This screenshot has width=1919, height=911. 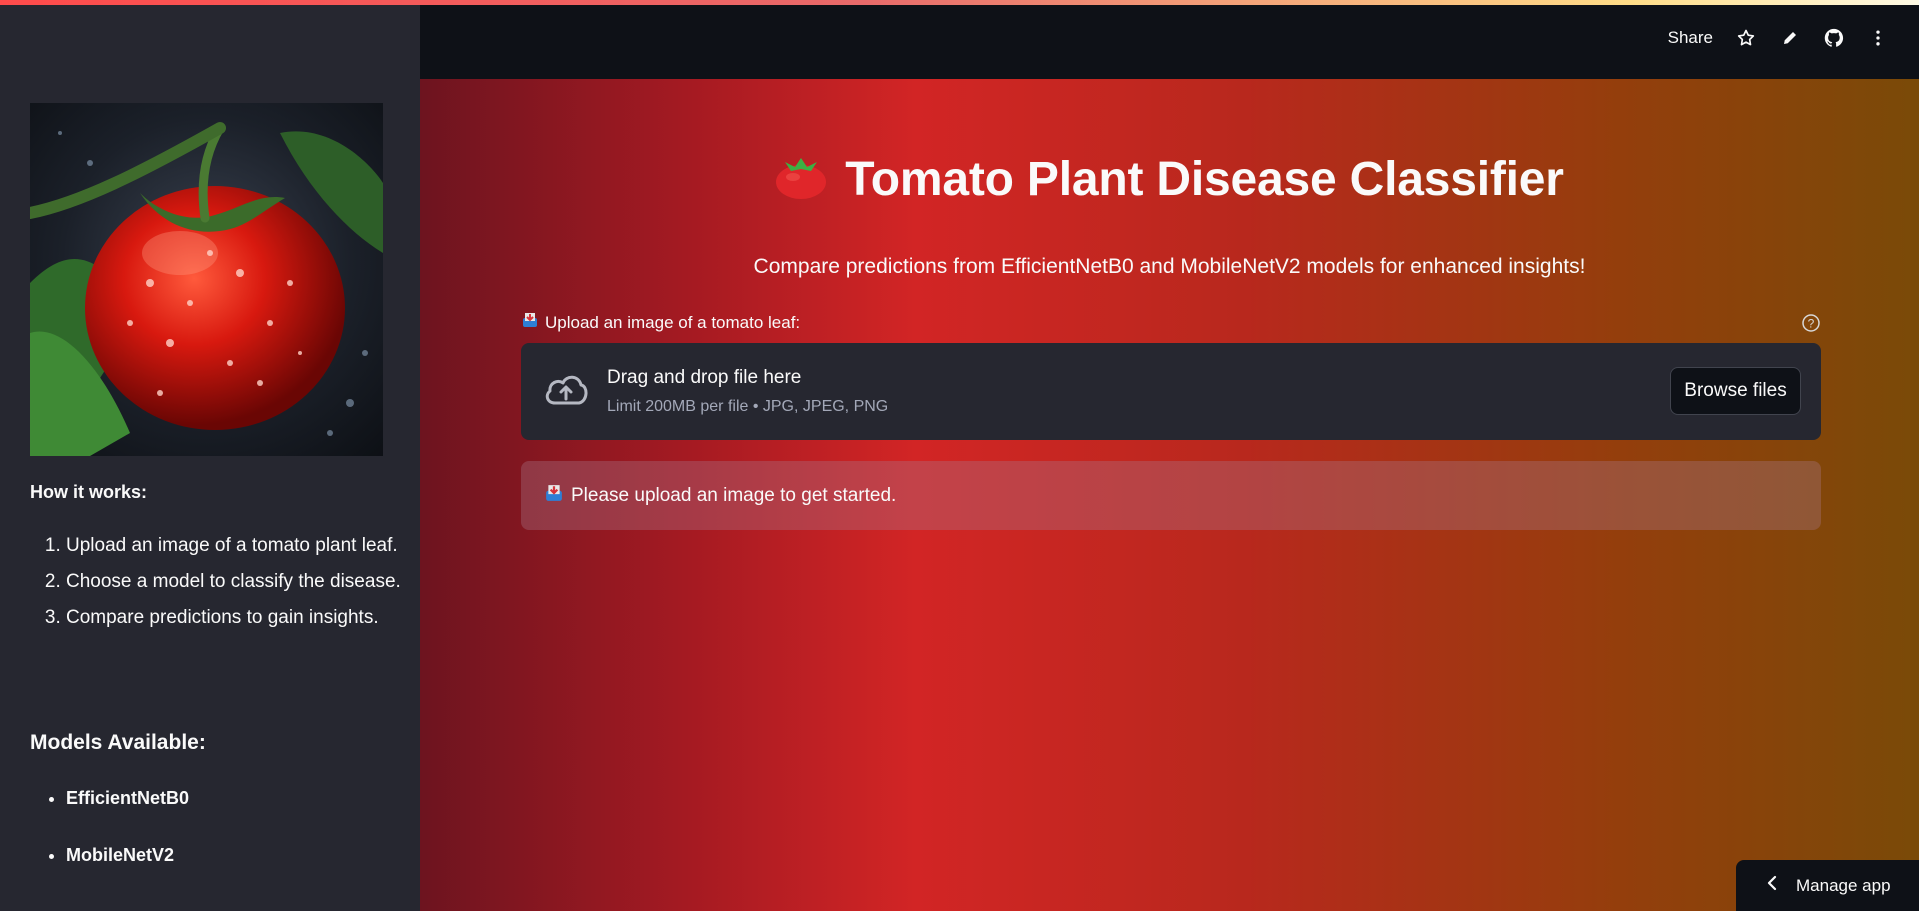 What do you see at coordinates (1169, 42) in the screenshot?
I see `app-header: Share` at bounding box center [1169, 42].